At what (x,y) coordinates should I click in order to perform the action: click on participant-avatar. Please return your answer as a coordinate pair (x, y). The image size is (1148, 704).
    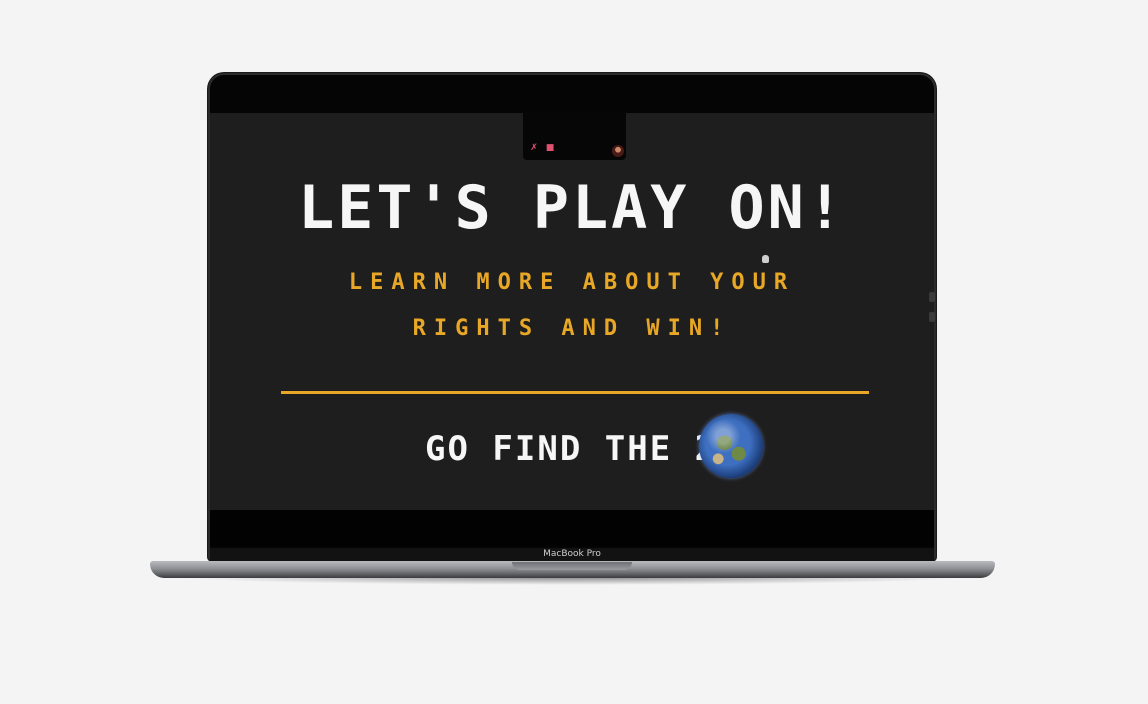
    Looking at the image, I should click on (618, 151).